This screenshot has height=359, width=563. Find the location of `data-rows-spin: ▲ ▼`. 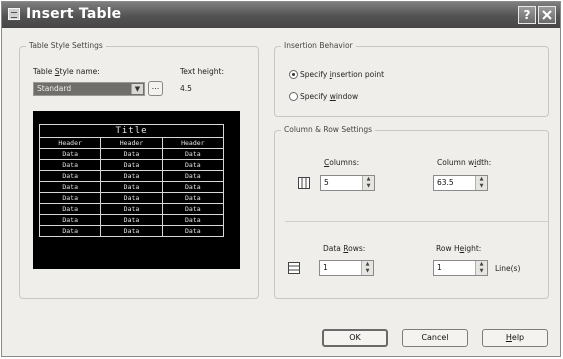

data-rows-spin: ▲ ▼ is located at coordinates (367, 268).